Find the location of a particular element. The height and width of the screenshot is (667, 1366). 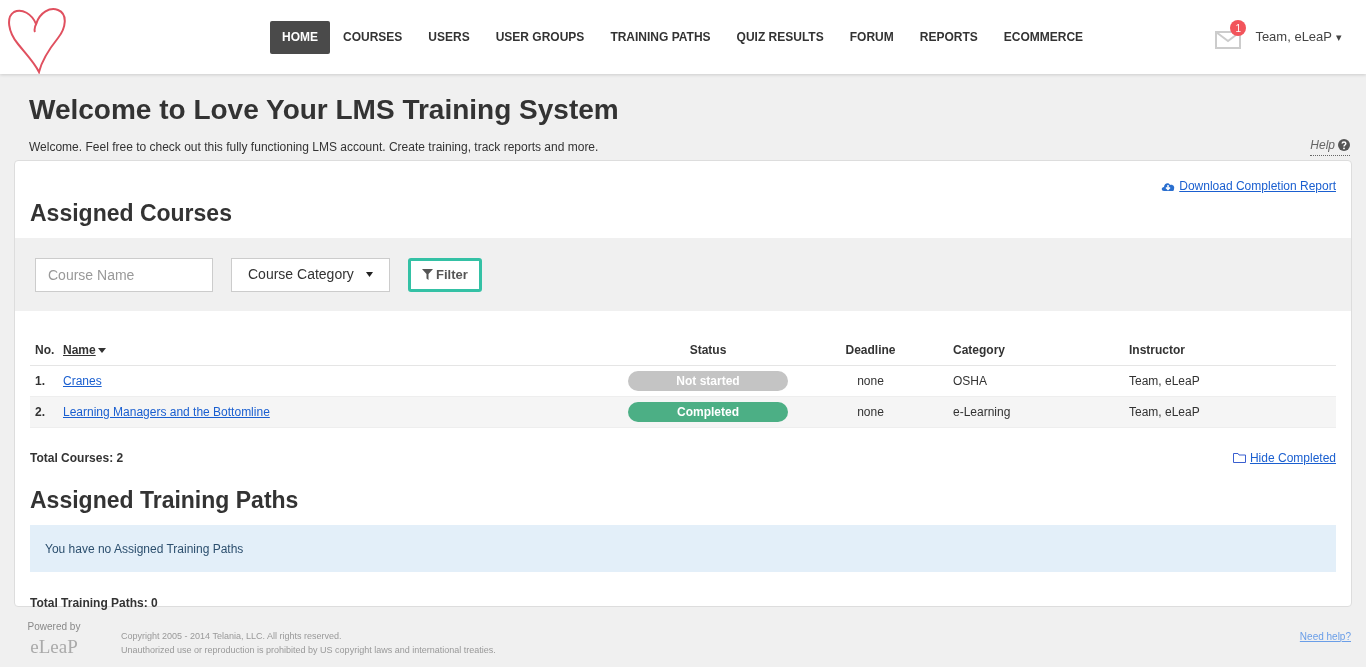

help-icon is located at coordinates (1344, 145).